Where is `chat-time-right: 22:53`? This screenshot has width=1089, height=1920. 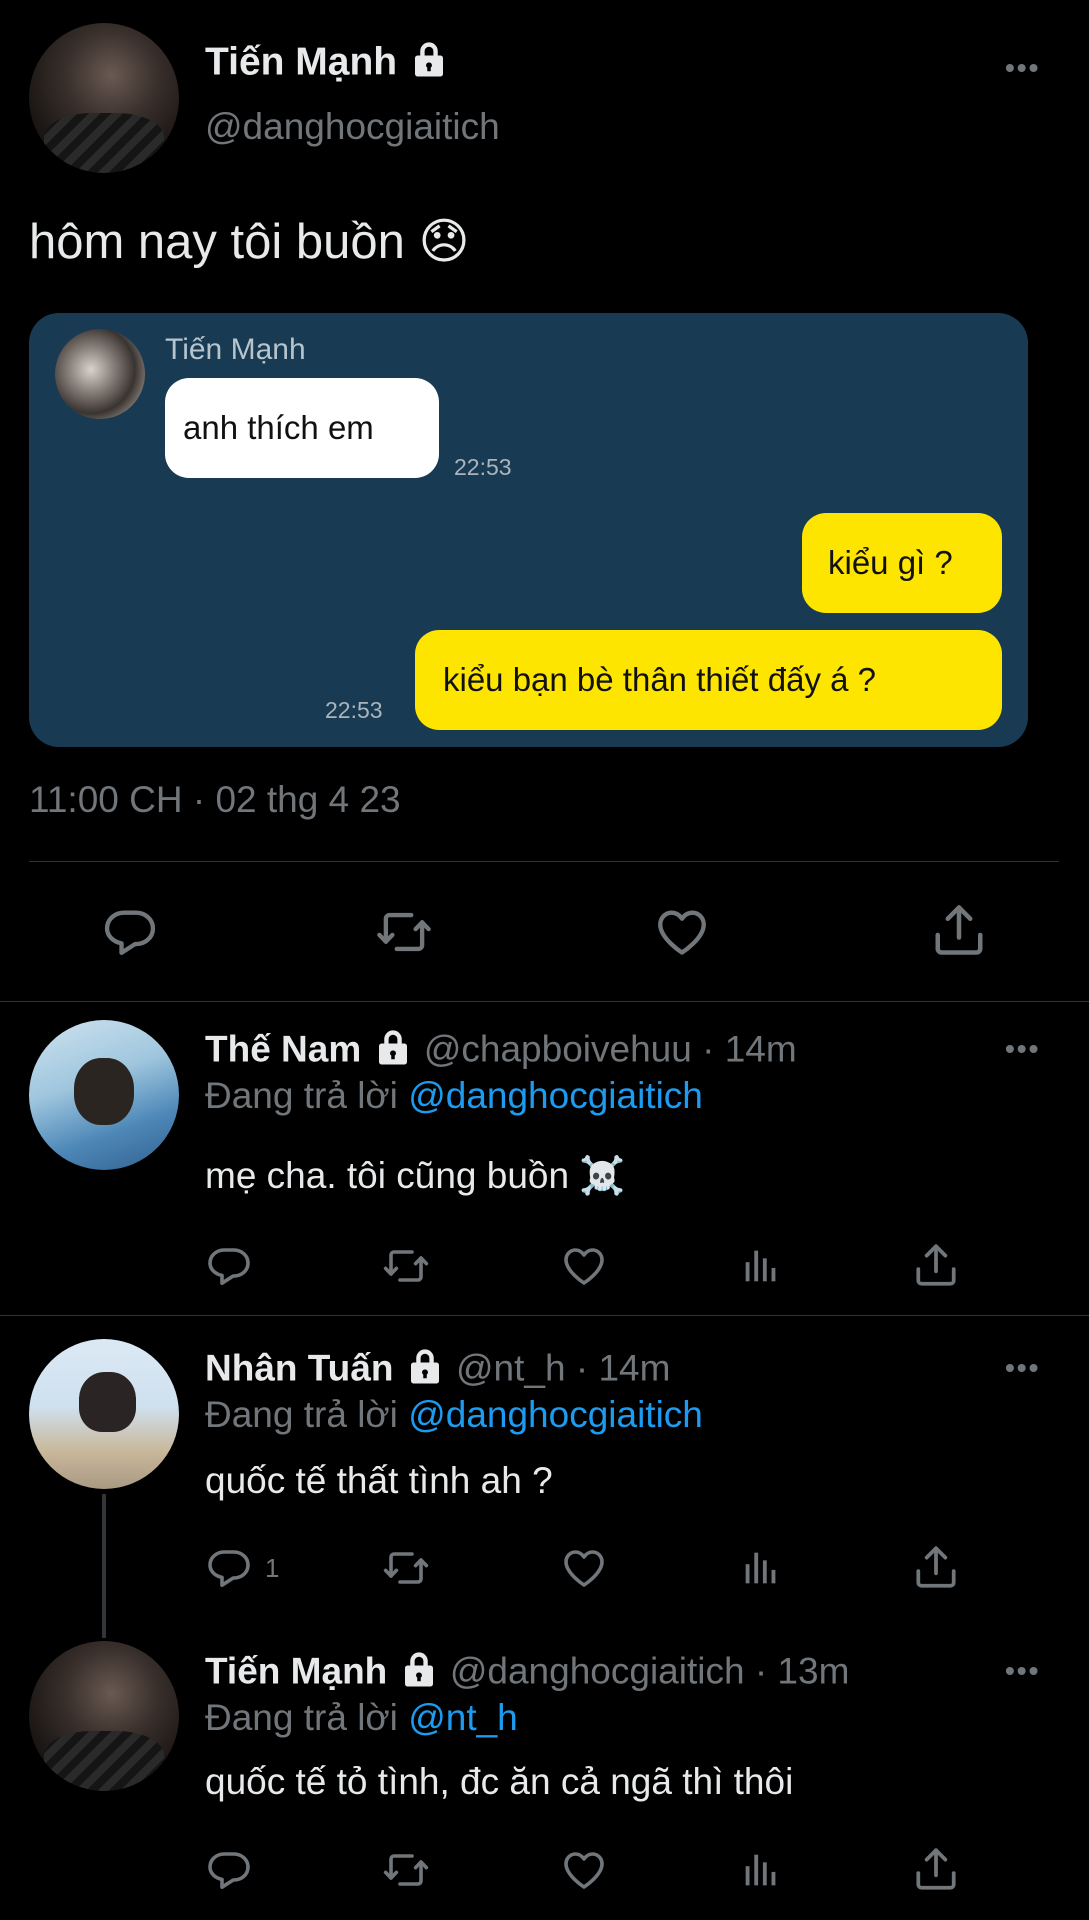 chat-time-right: 22:53 is located at coordinates (354, 710).